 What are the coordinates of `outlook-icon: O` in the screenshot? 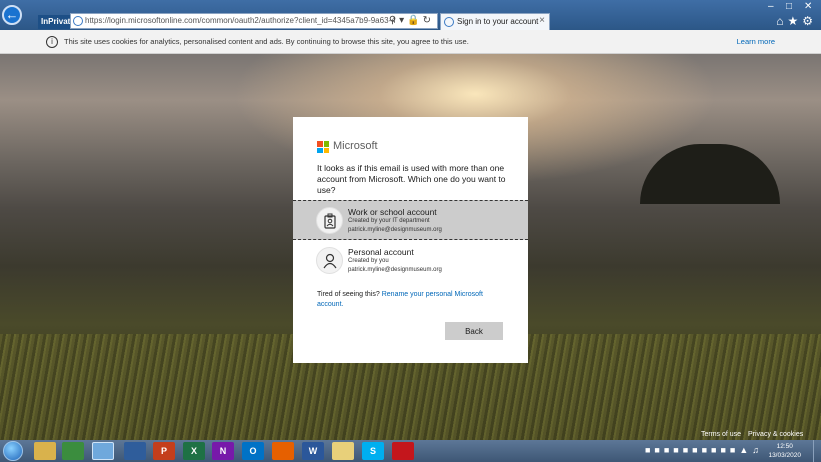 It's located at (253, 451).